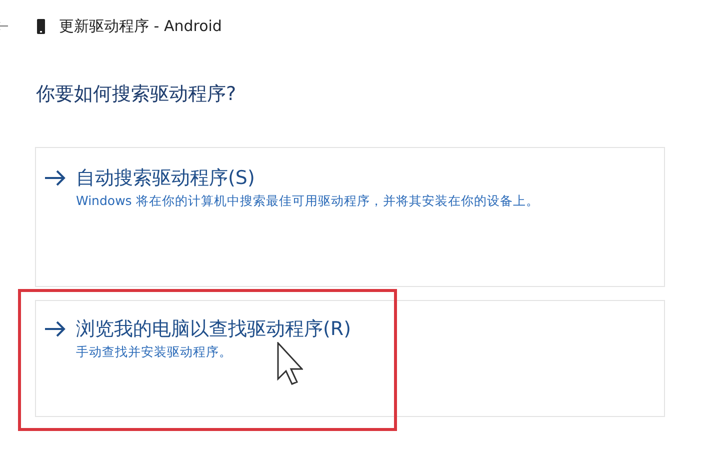 This screenshot has height=474, width=720. Describe the element at coordinates (140, 26) in the screenshot. I see `window-title: 更新驱动程序 - Android` at that location.